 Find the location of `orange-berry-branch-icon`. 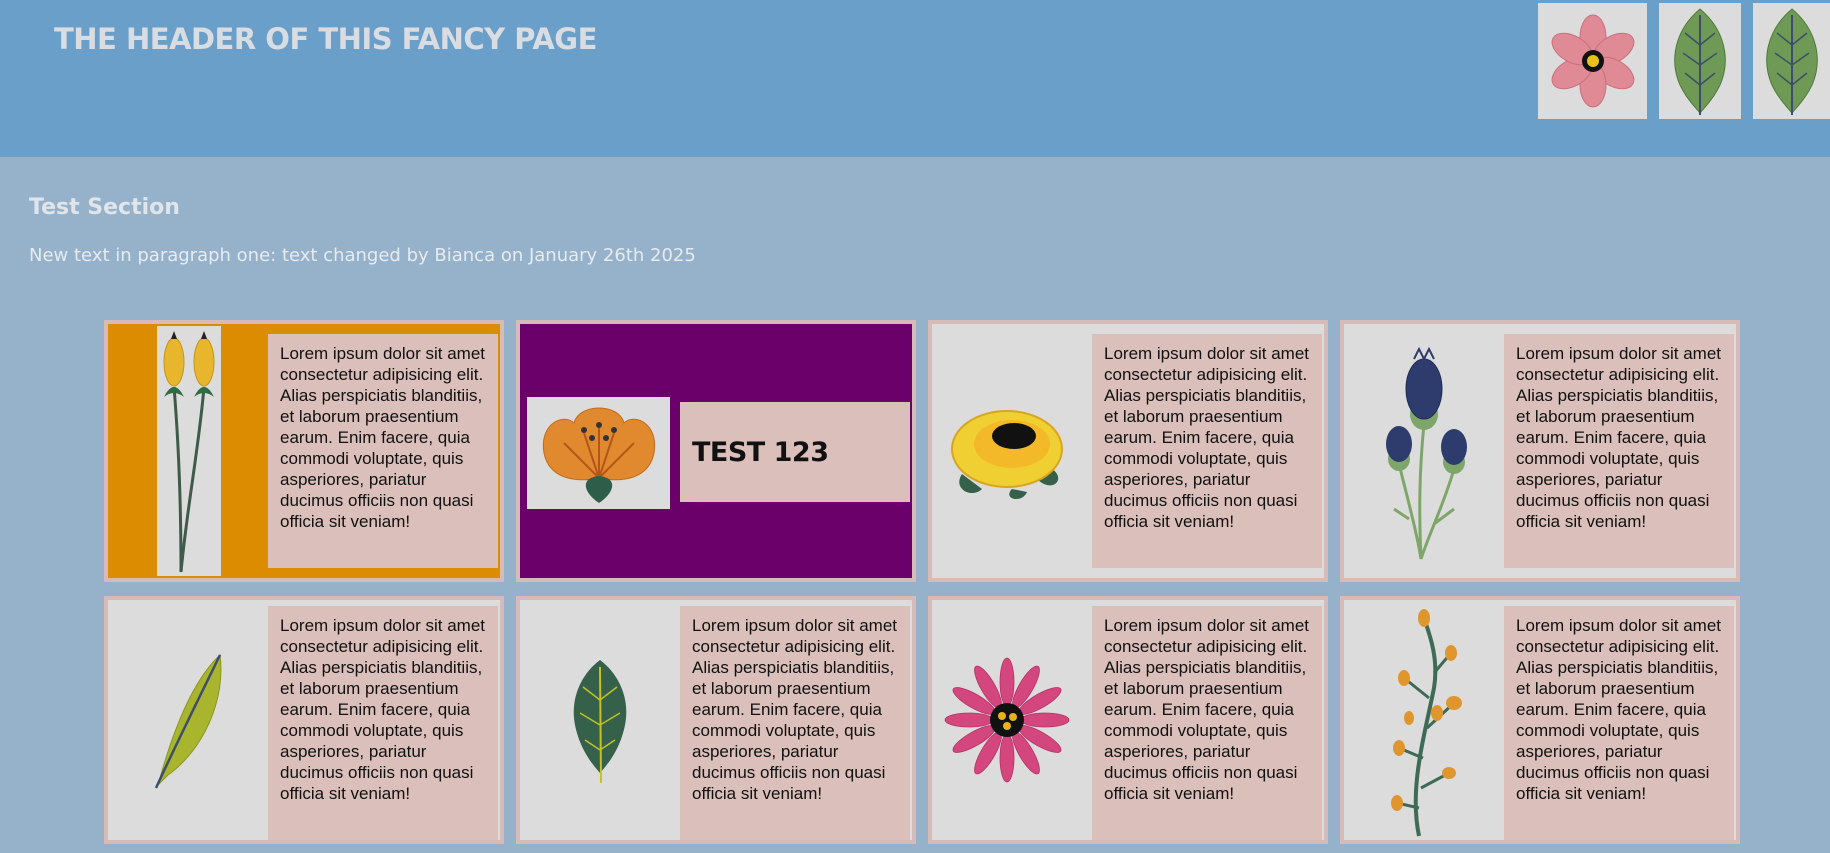

orange-berry-branch-icon is located at coordinates (1424, 724).